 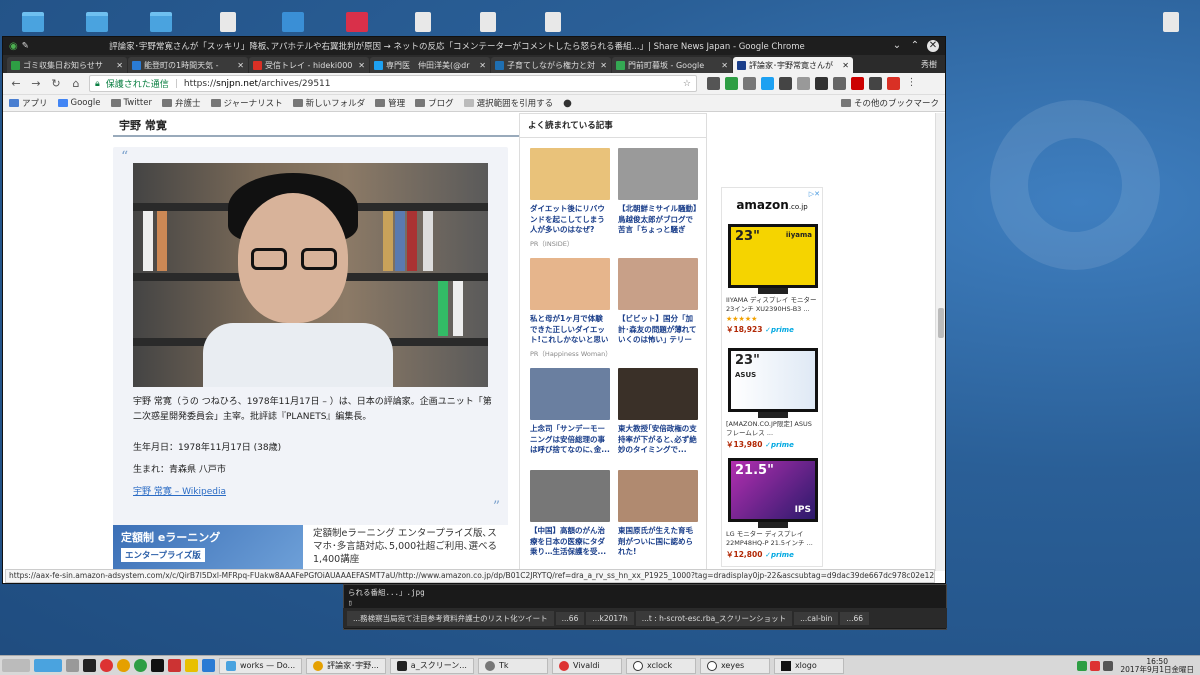 I want to click on amazon-logo: amazon.co.jp, so click(x=772, y=205).